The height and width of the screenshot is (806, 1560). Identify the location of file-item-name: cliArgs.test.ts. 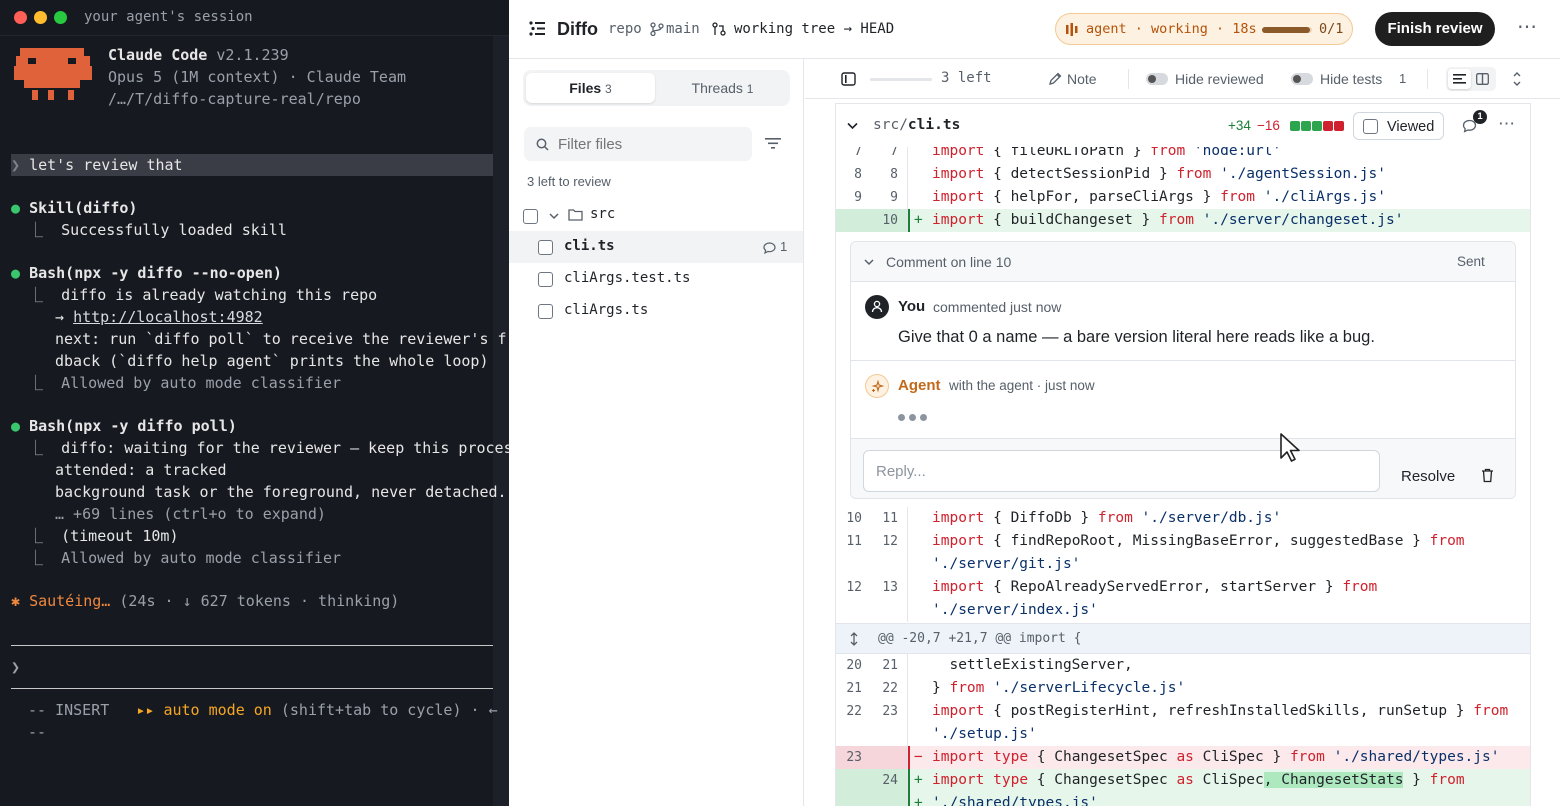
(627, 278).